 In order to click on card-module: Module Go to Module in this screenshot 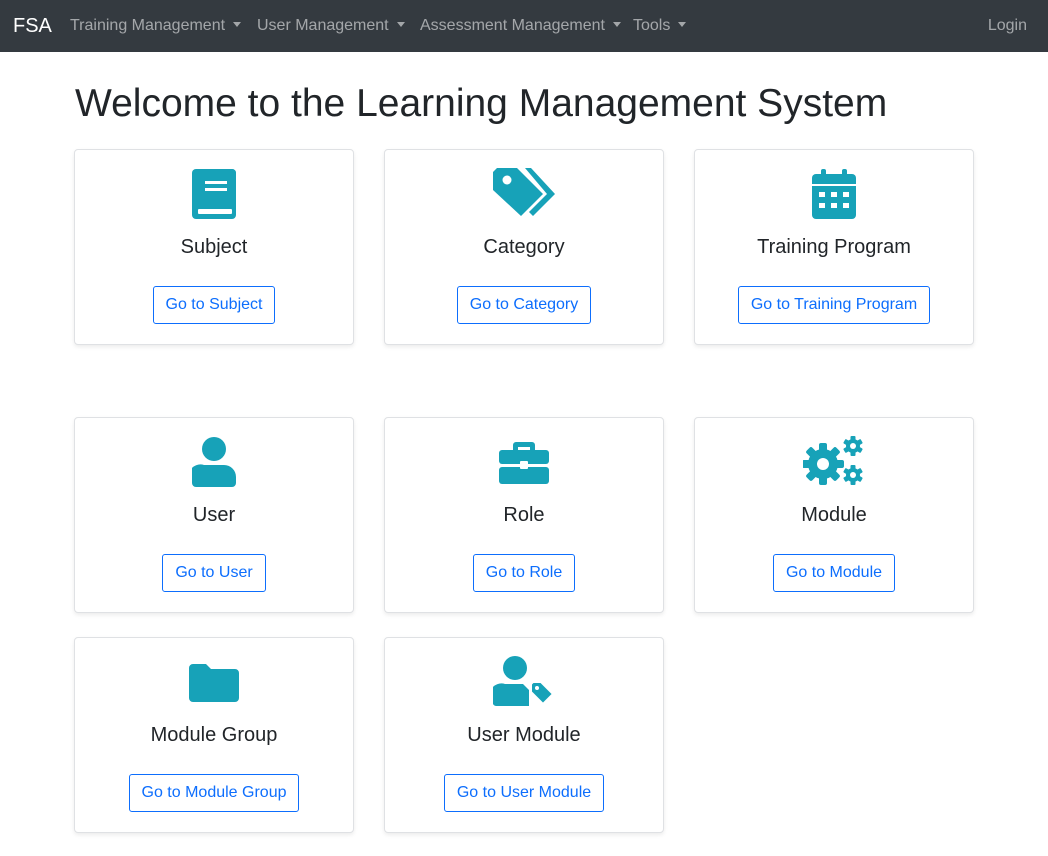, I will do `click(834, 515)`.